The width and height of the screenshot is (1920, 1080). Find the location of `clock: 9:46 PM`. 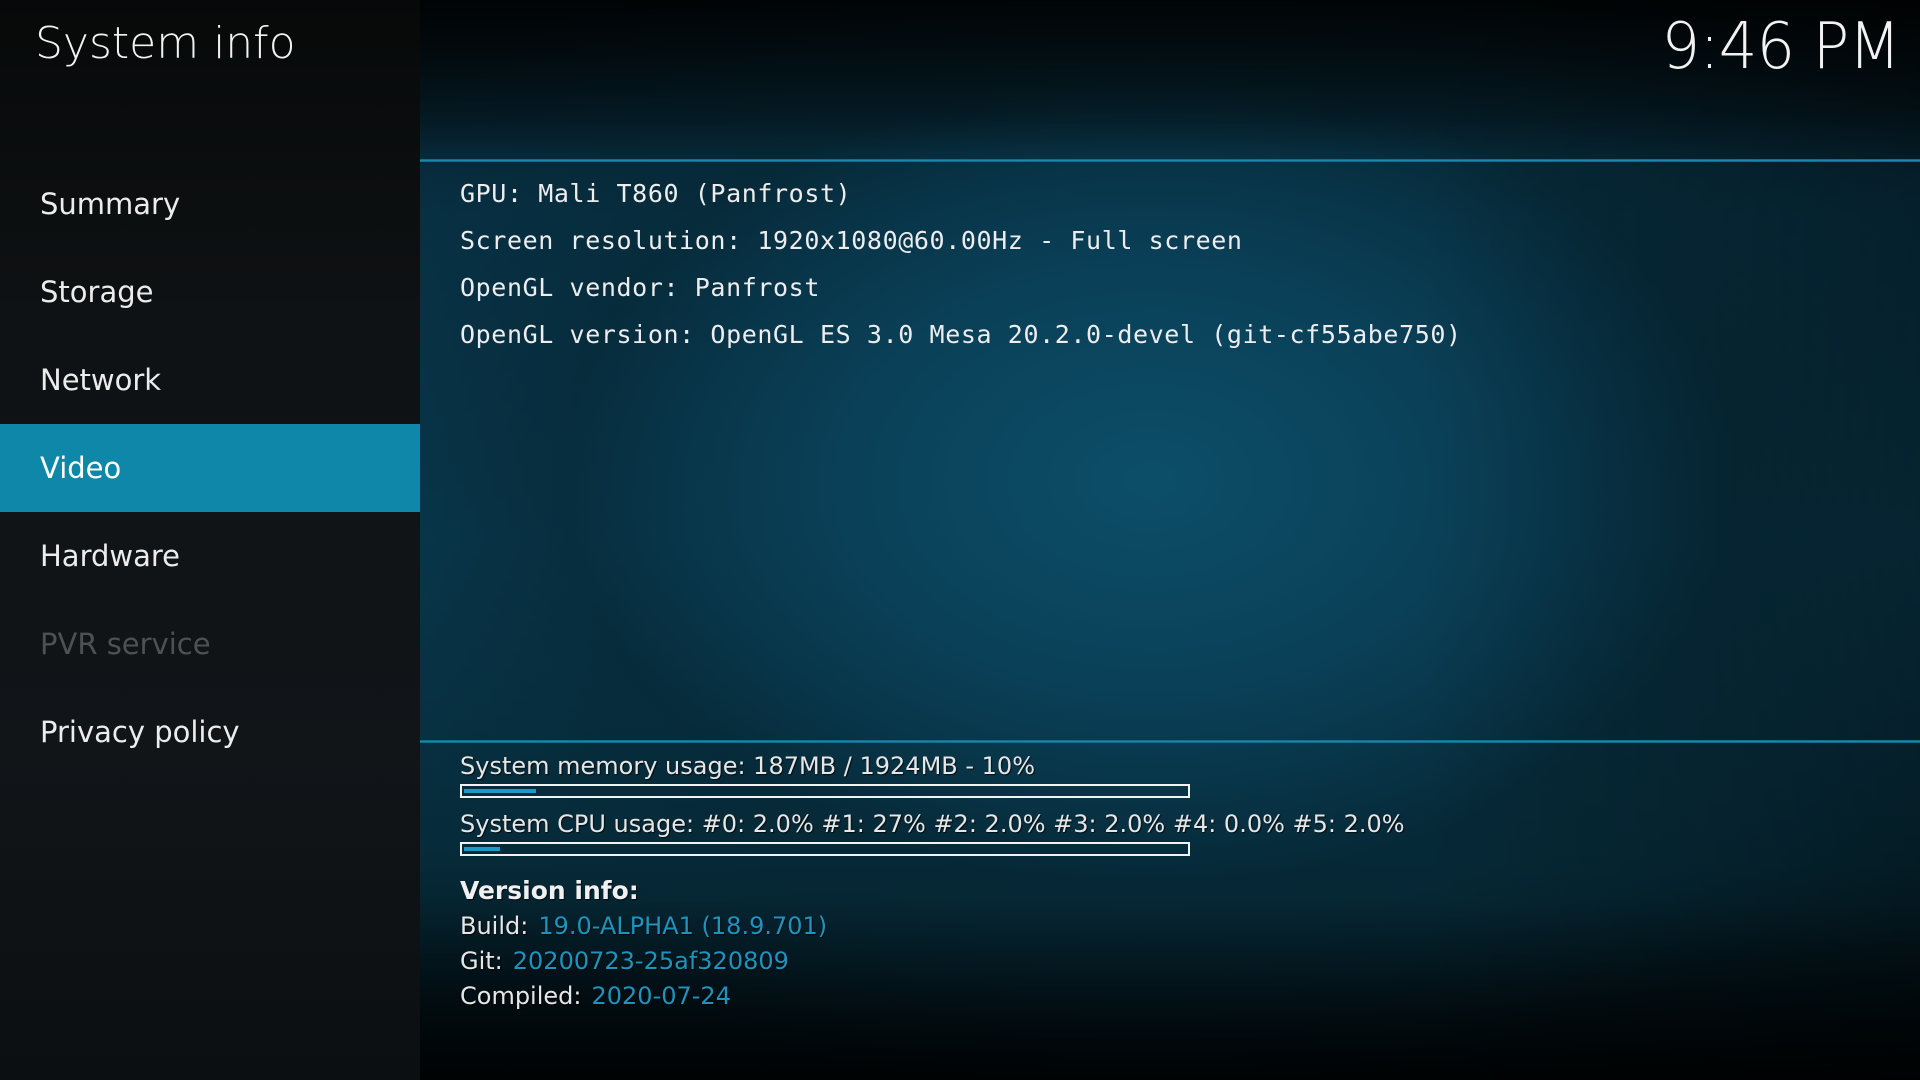

clock: 9:46 PM is located at coordinates (1781, 47).